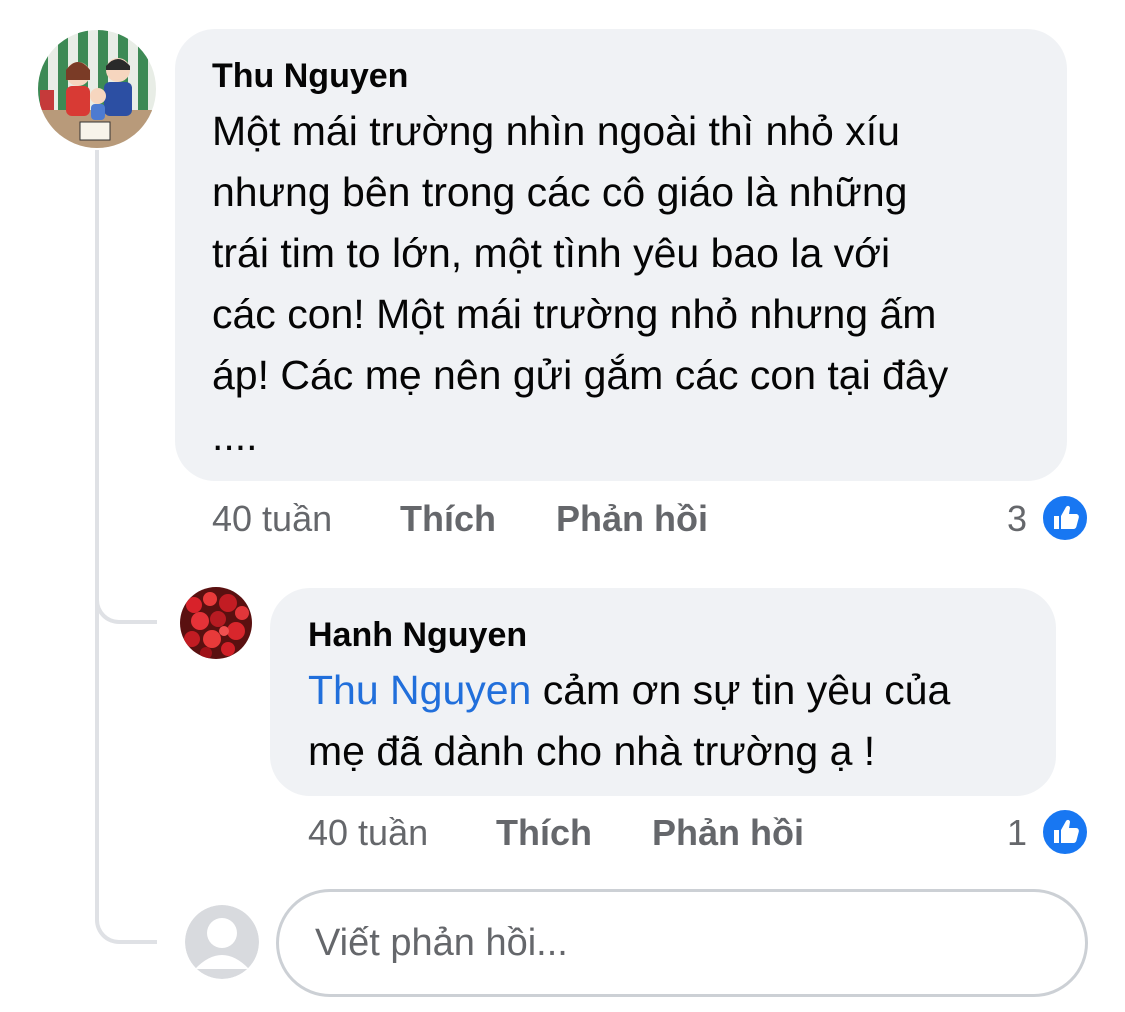  I want to click on default-user-icon, so click(222, 942).